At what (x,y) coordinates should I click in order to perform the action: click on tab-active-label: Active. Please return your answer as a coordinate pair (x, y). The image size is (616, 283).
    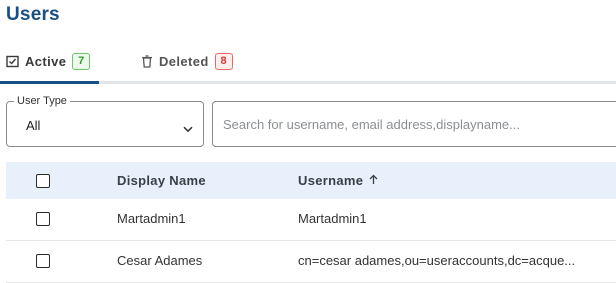
    Looking at the image, I should click on (46, 61).